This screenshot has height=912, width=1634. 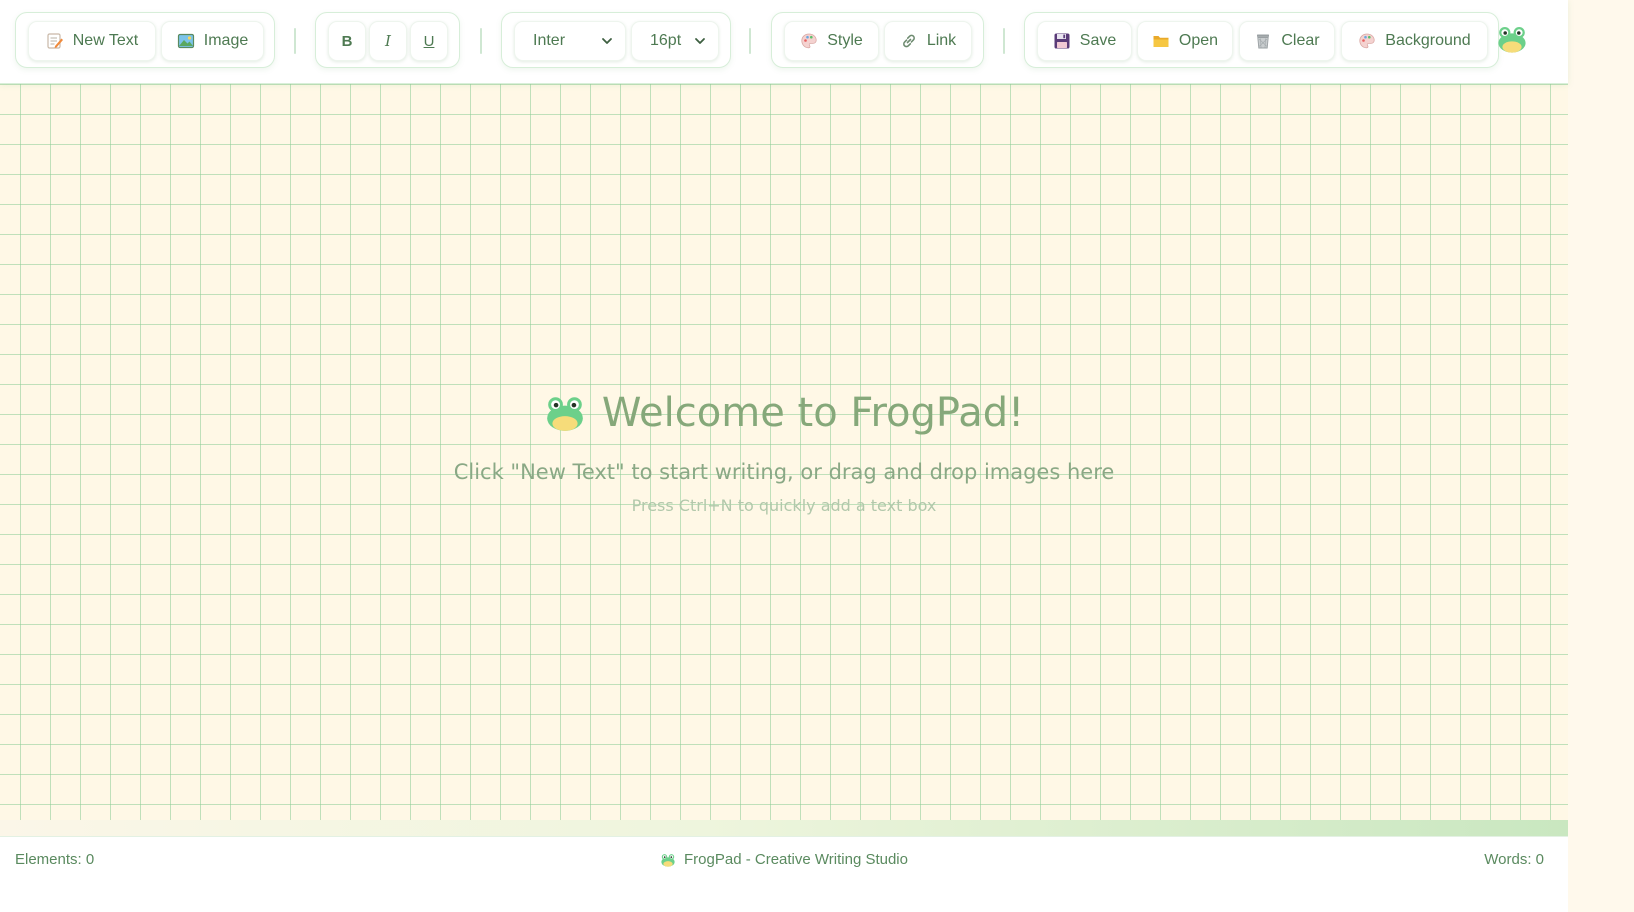 I want to click on folder-icon, so click(x=1161, y=41).